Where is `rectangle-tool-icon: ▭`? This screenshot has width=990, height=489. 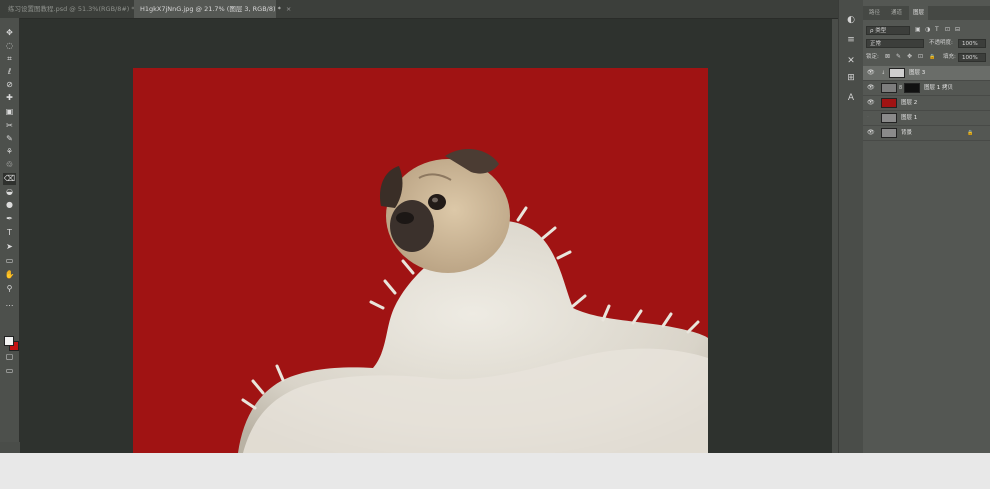 rectangle-tool-icon: ▭ is located at coordinates (9, 261).